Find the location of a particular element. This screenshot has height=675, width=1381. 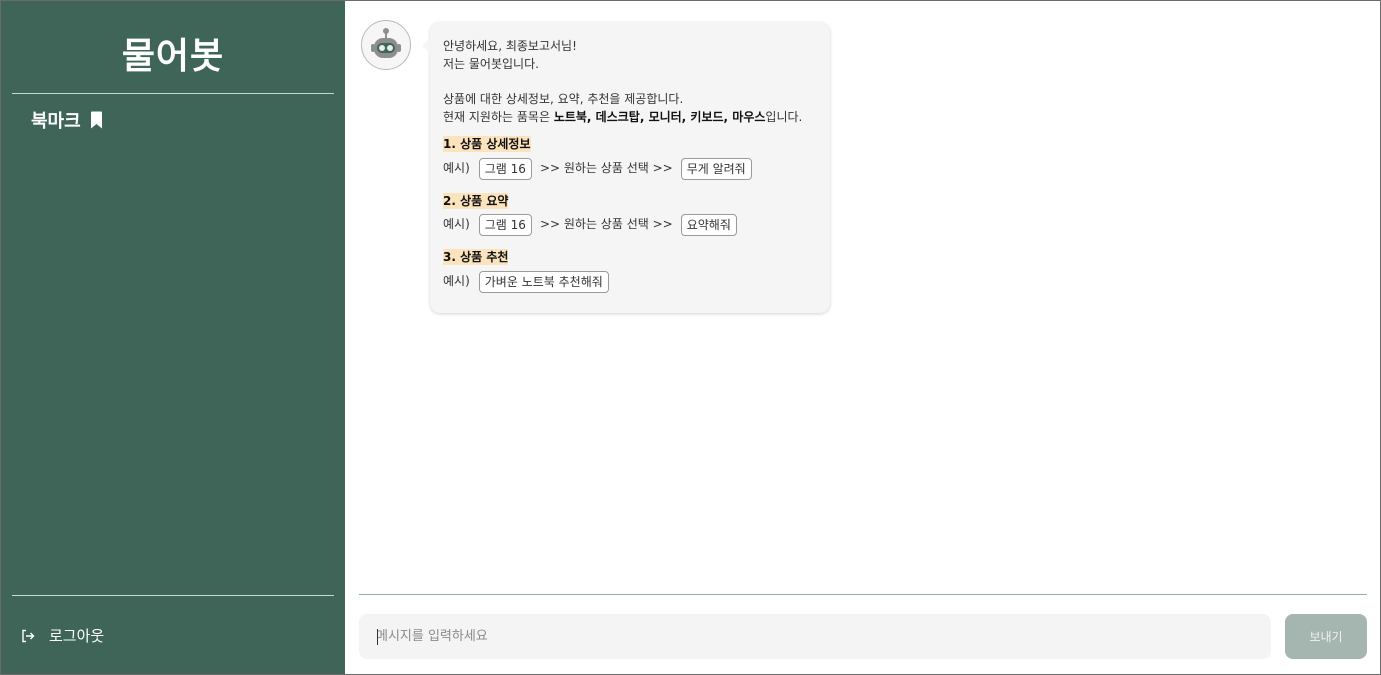

supported-items-line: 현재 지원하는 품목은 노트북, 데스크탑, 모니터, 키보드, 마우스입니다. is located at coordinates (636, 118).